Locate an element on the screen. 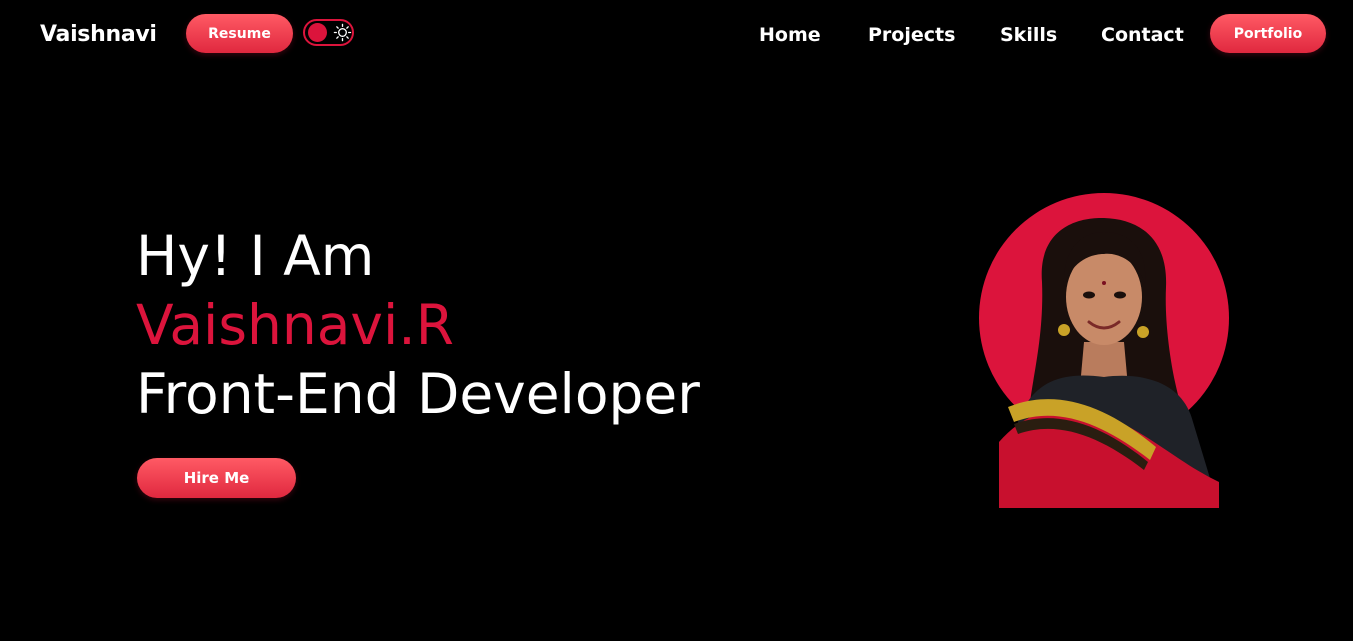  nav-skills: Skills is located at coordinates (1028, 35).